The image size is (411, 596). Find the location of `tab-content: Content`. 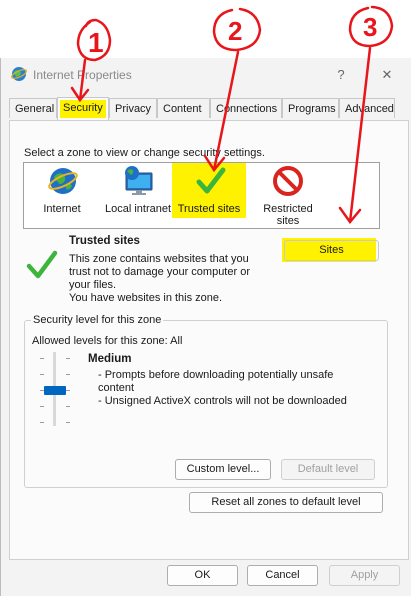

tab-content: Content is located at coordinates (183, 108).